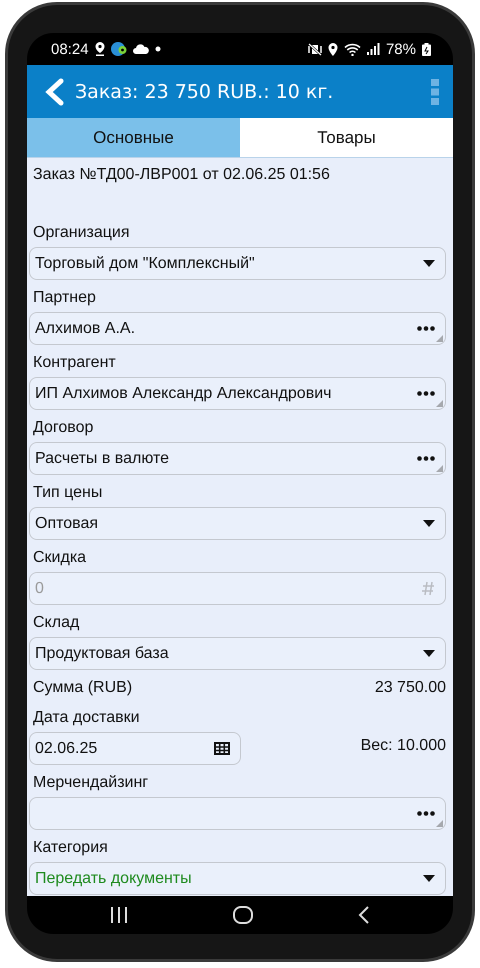 Image resolution: width=480 pixels, height=968 pixels. What do you see at coordinates (64, 298) in the screenshot?
I see `field-label: Партнер` at bounding box center [64, 298].